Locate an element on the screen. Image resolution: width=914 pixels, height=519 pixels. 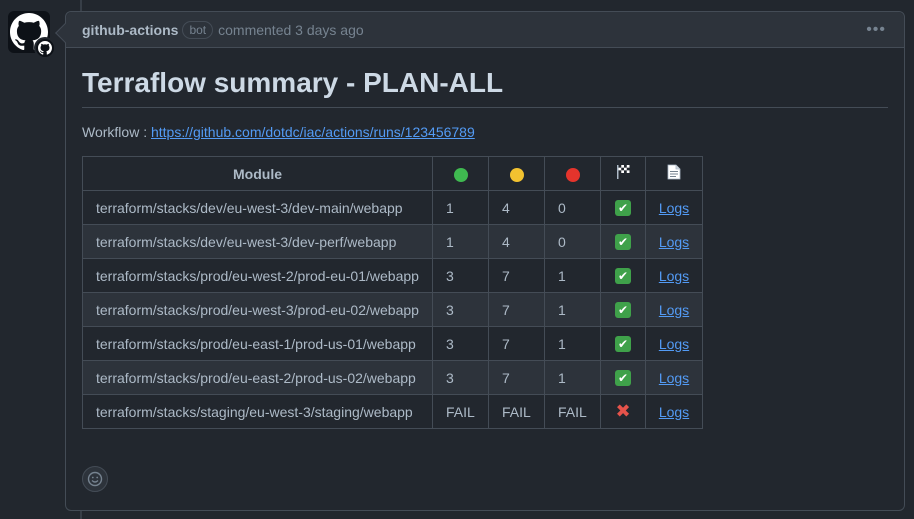
avatar is located at coordinates (32, 35).